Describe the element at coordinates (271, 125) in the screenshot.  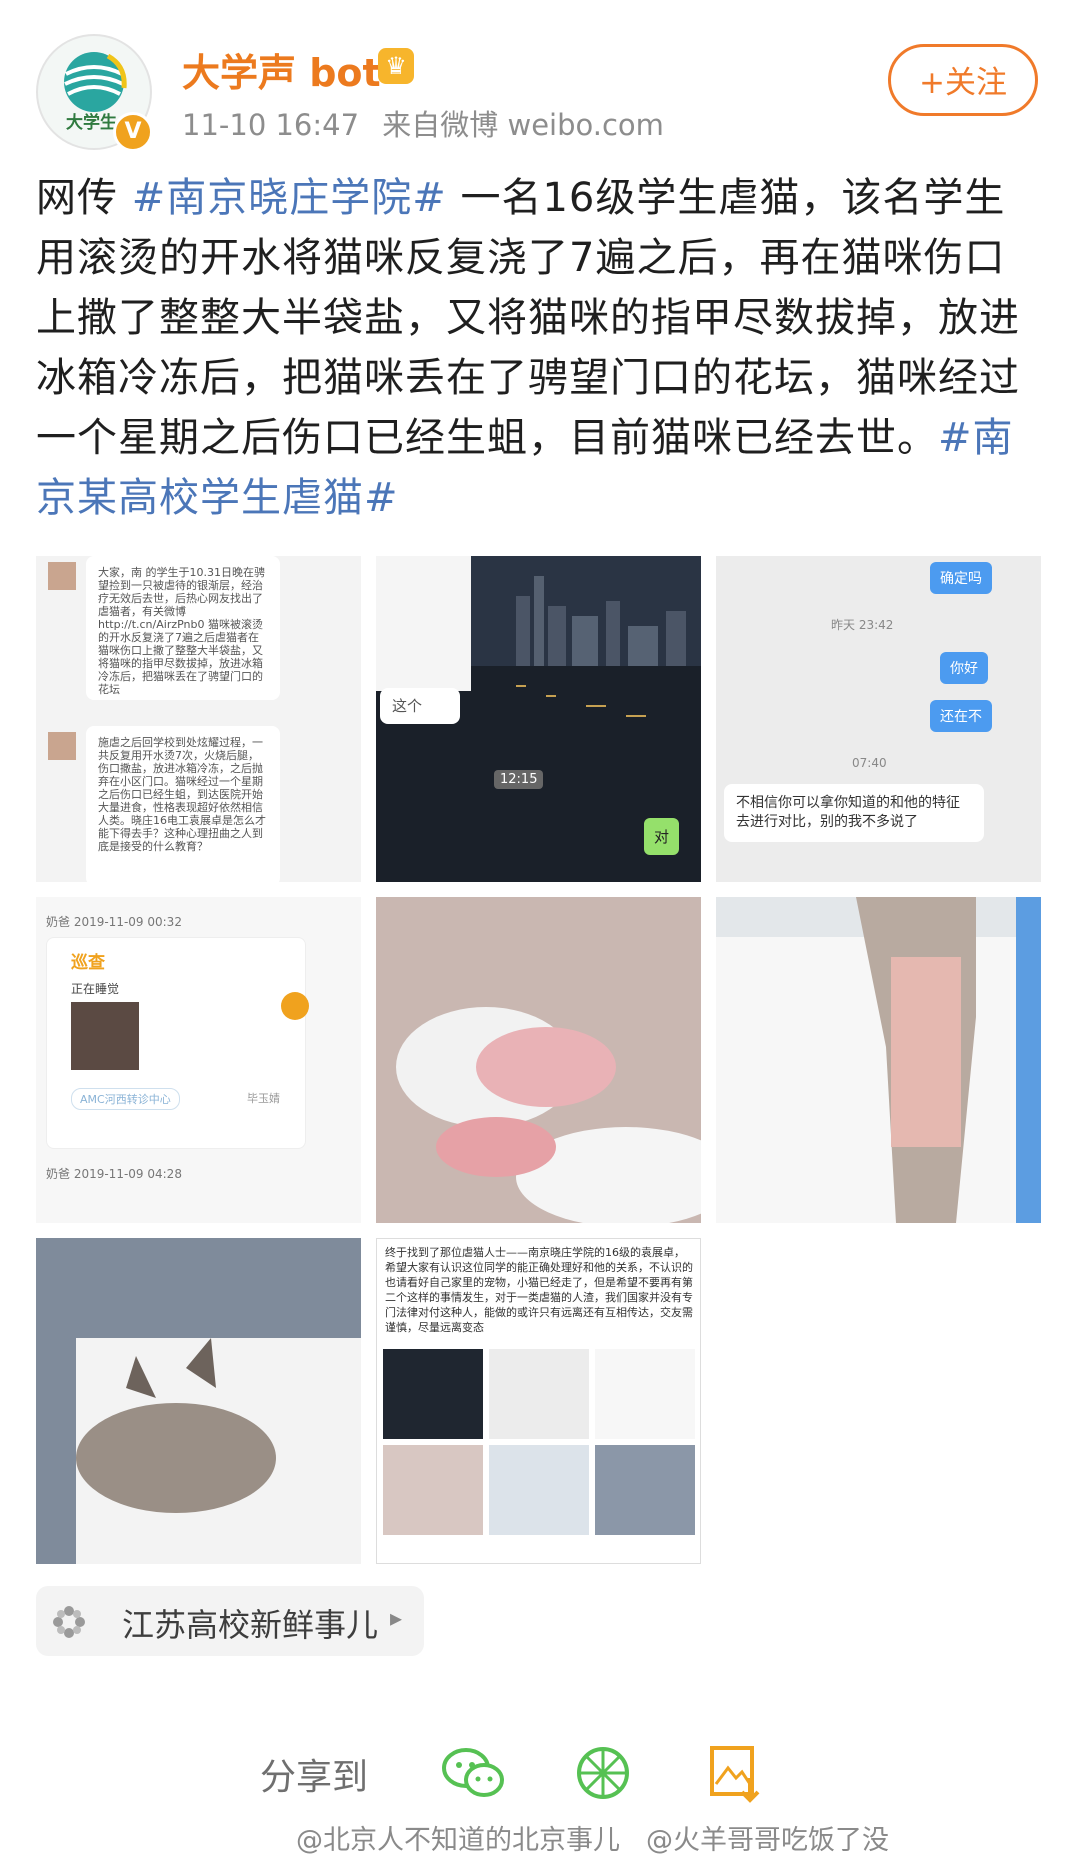
I see `post-time: 11-10 16:47` at that location.